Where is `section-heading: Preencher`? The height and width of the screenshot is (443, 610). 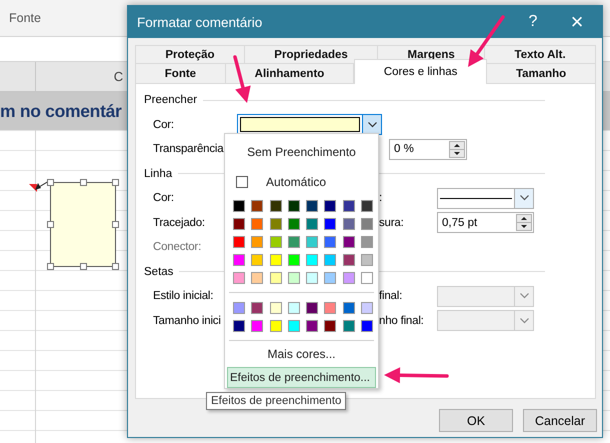
section-heading: Preencher is located at coordinates (171, 100).